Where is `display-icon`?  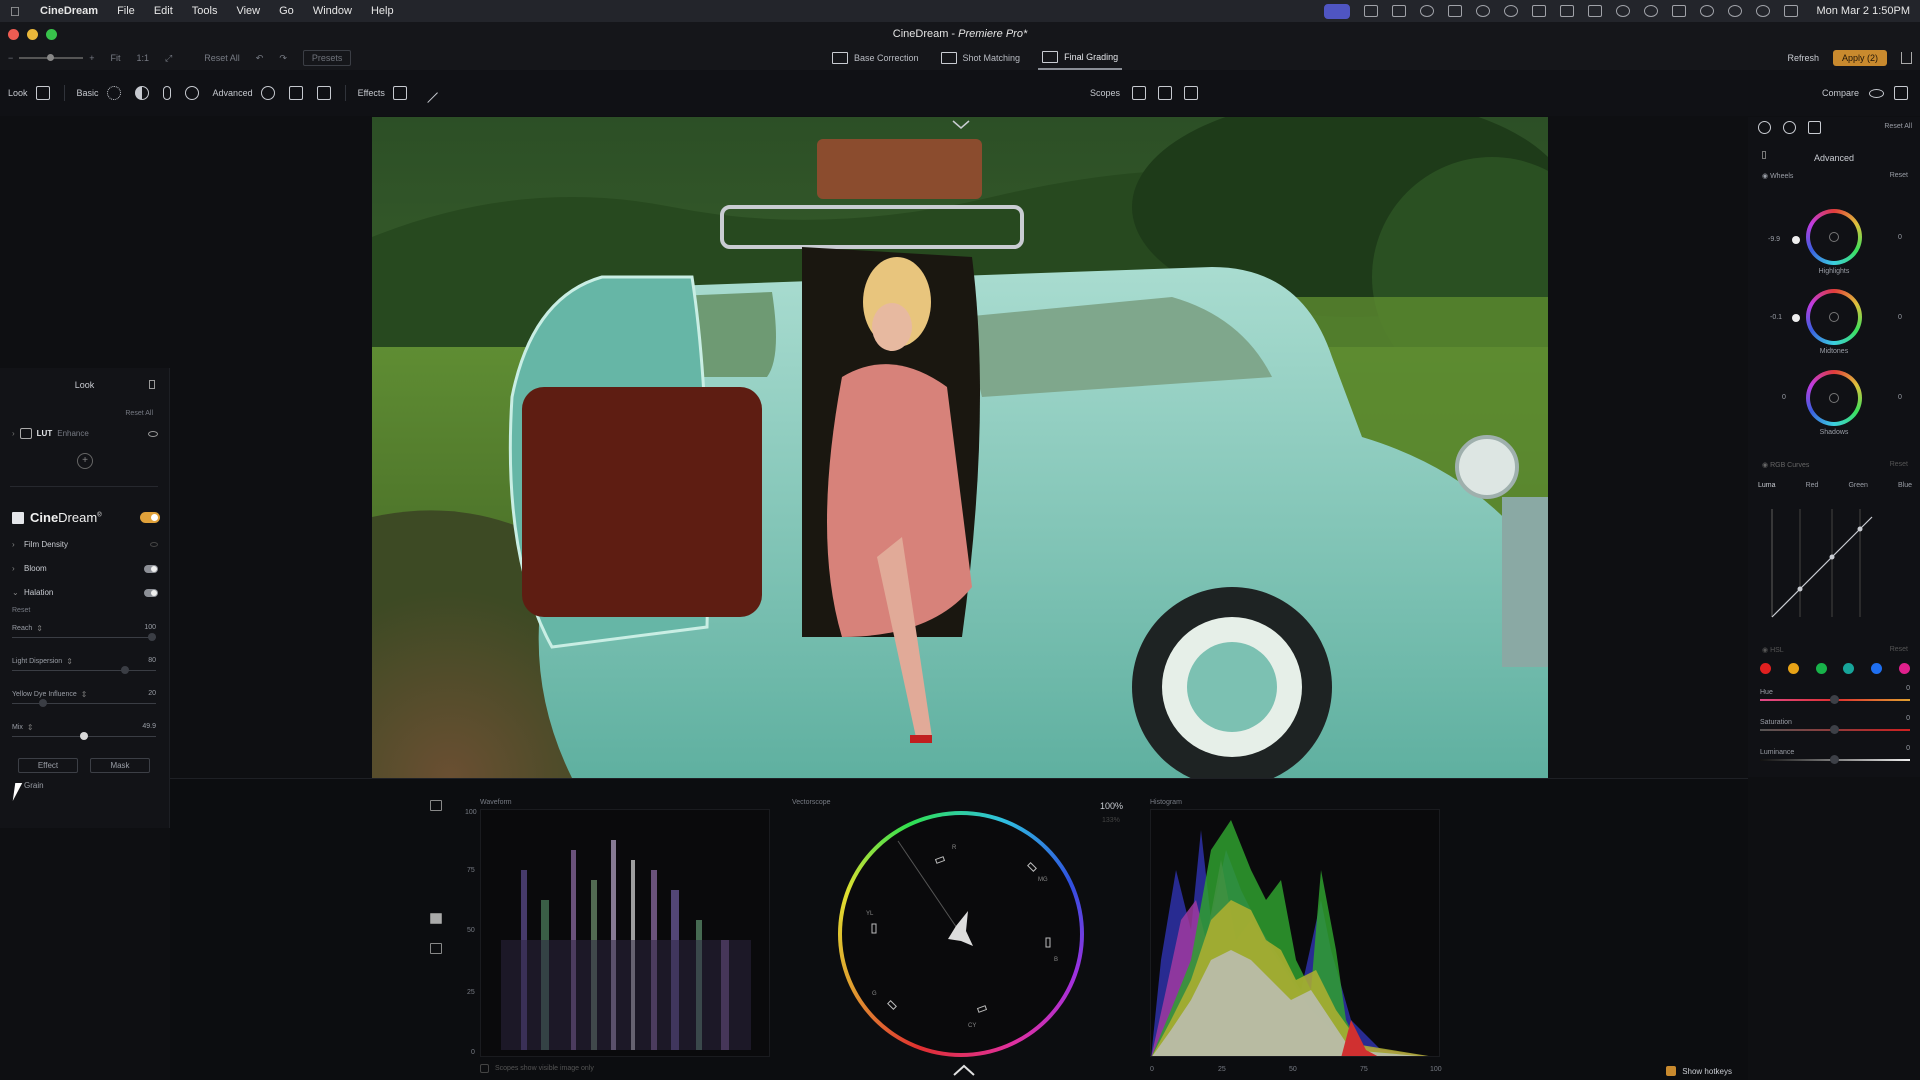
display-icon is located at coordinates (1567, 11).